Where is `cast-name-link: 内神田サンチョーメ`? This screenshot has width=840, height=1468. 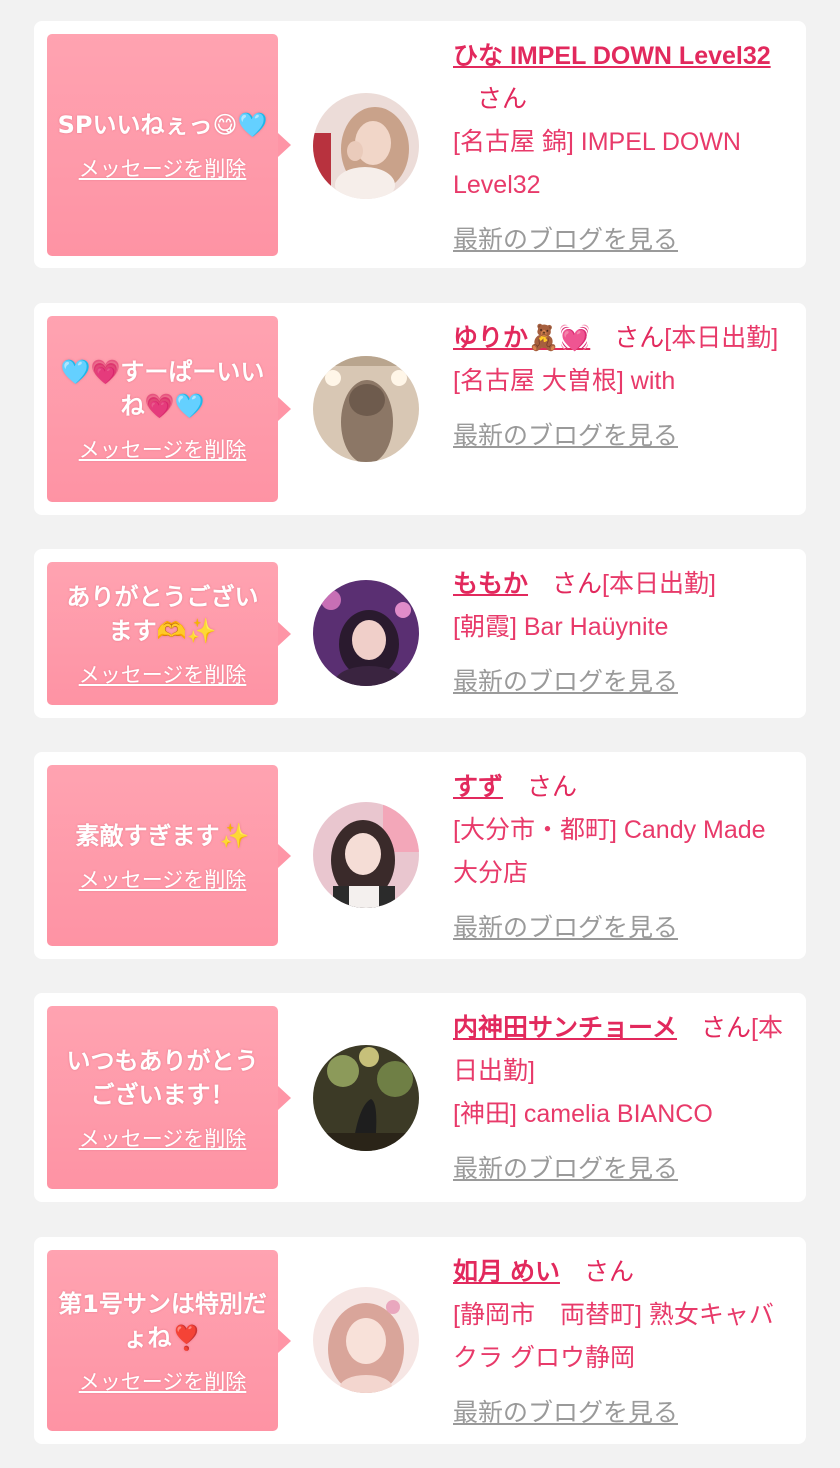
cast-name-link: 内神田サンチョーメ is located at coordinates (565, 1028).